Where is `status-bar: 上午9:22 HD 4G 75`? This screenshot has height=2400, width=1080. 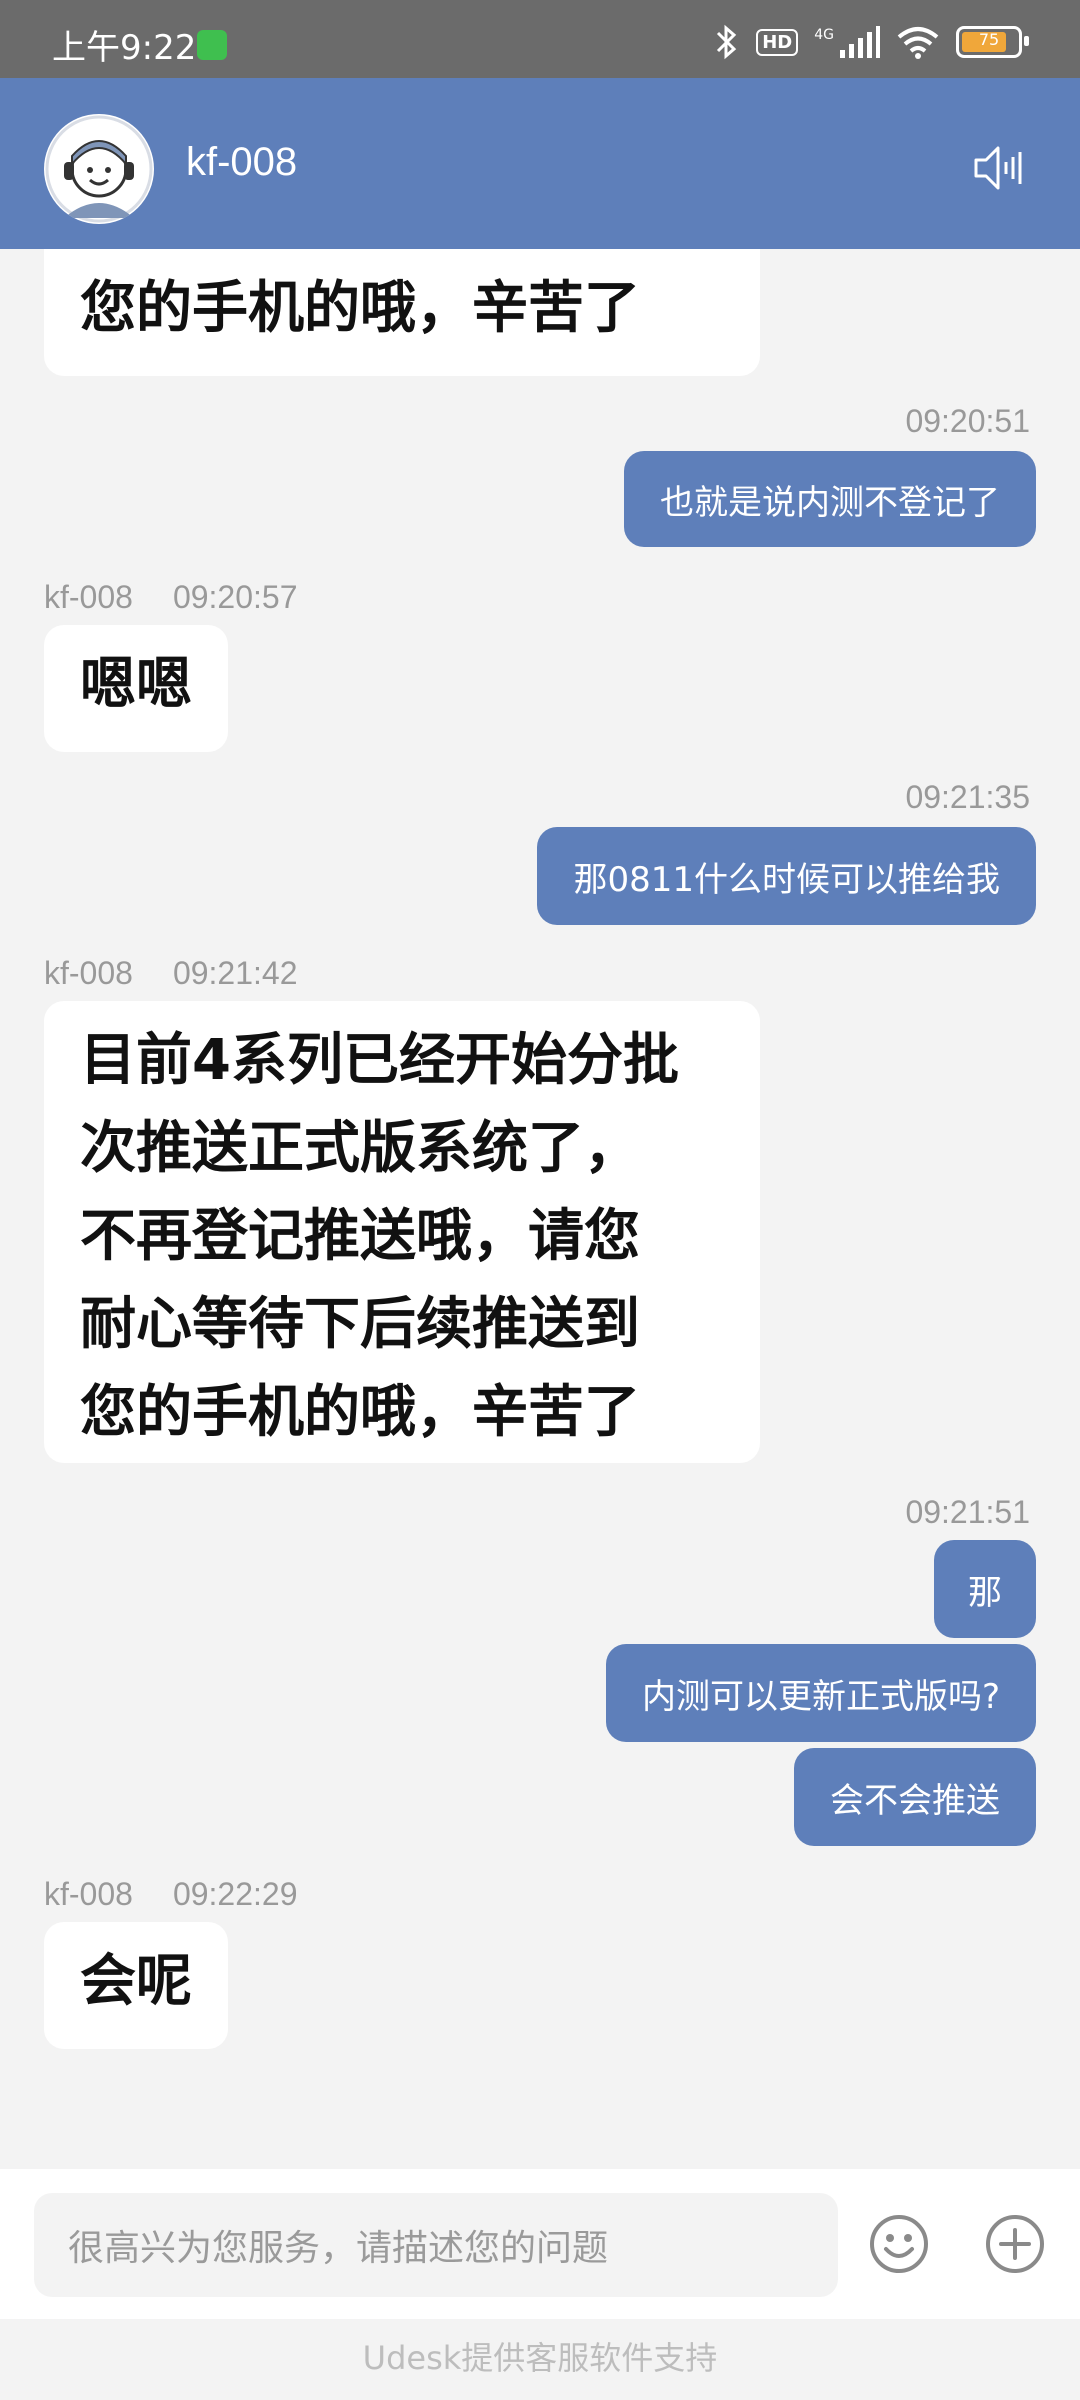 status-bar: 上午9:22 HD 4G 75 is located at coordinates (540, 39).